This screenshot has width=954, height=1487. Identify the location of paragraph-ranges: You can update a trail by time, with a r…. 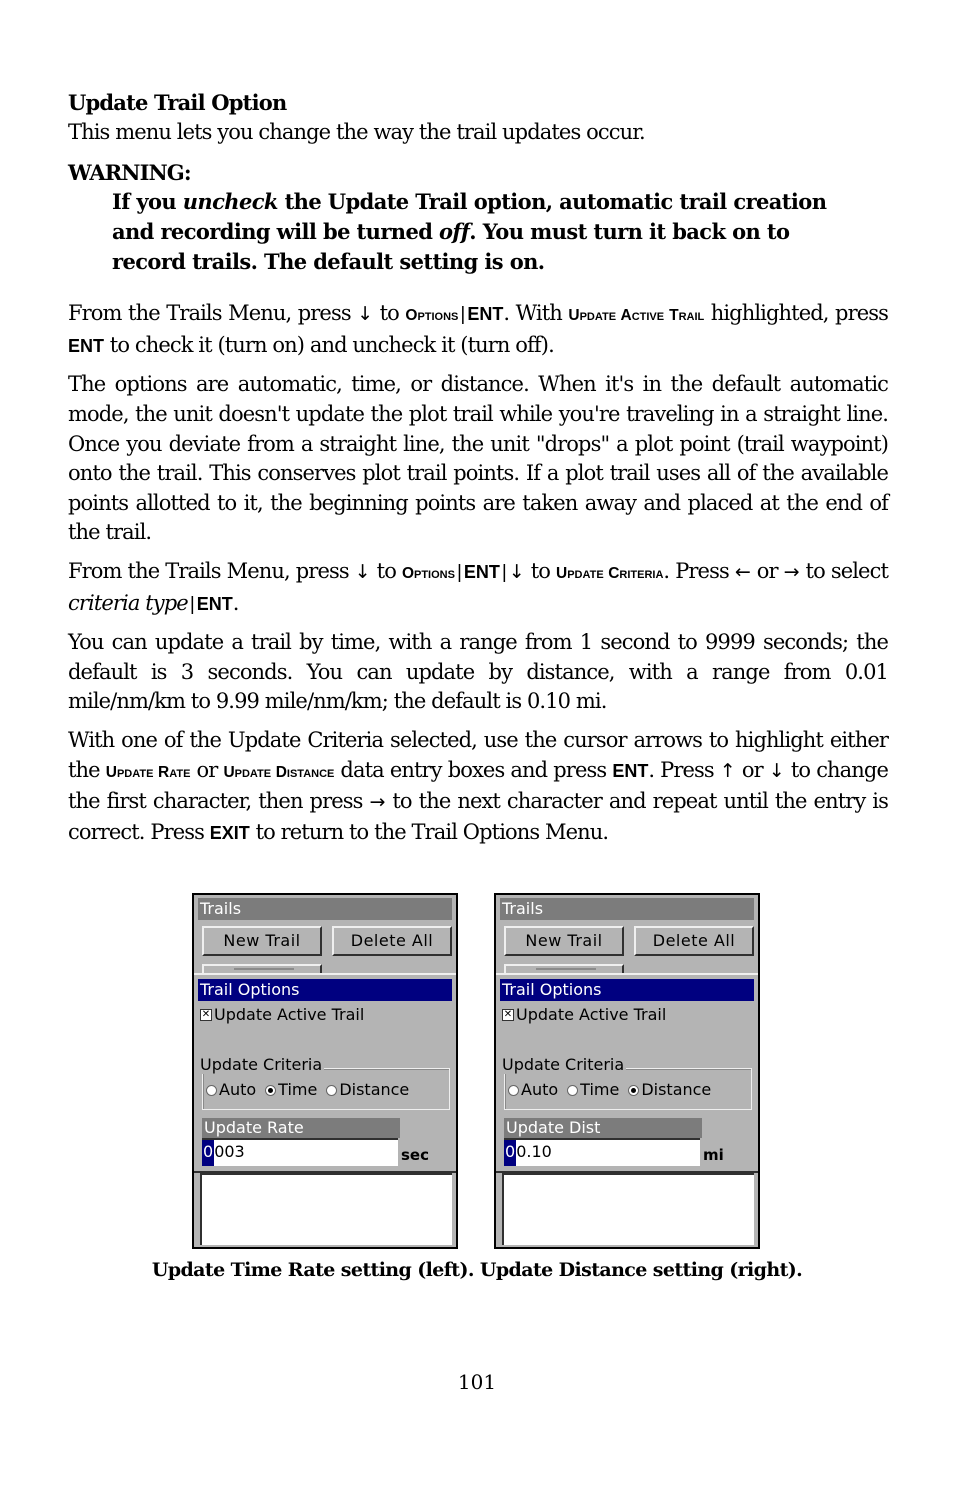
(478, 672).